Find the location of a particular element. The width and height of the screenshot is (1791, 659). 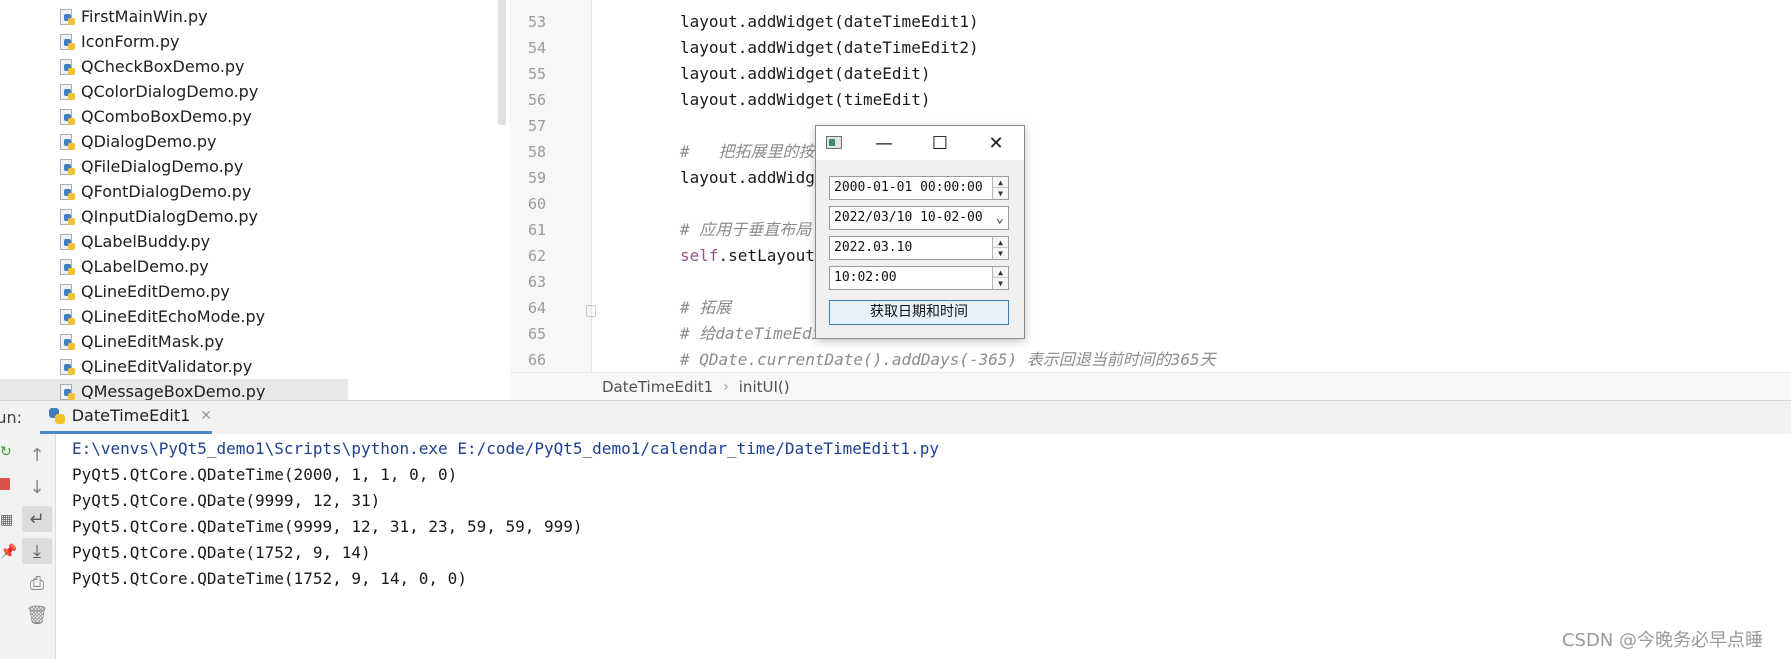

print-icon: ⎙ is located at coordinates (37, 583).